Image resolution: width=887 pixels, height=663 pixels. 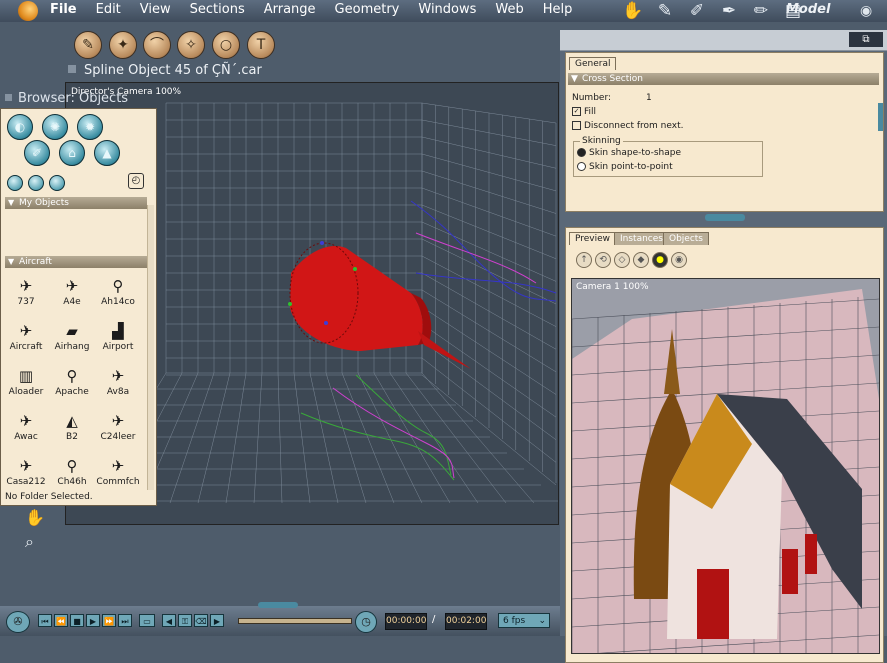 I want to click on rotate-preview-icon: ⟲, so click(x=603, y=260).